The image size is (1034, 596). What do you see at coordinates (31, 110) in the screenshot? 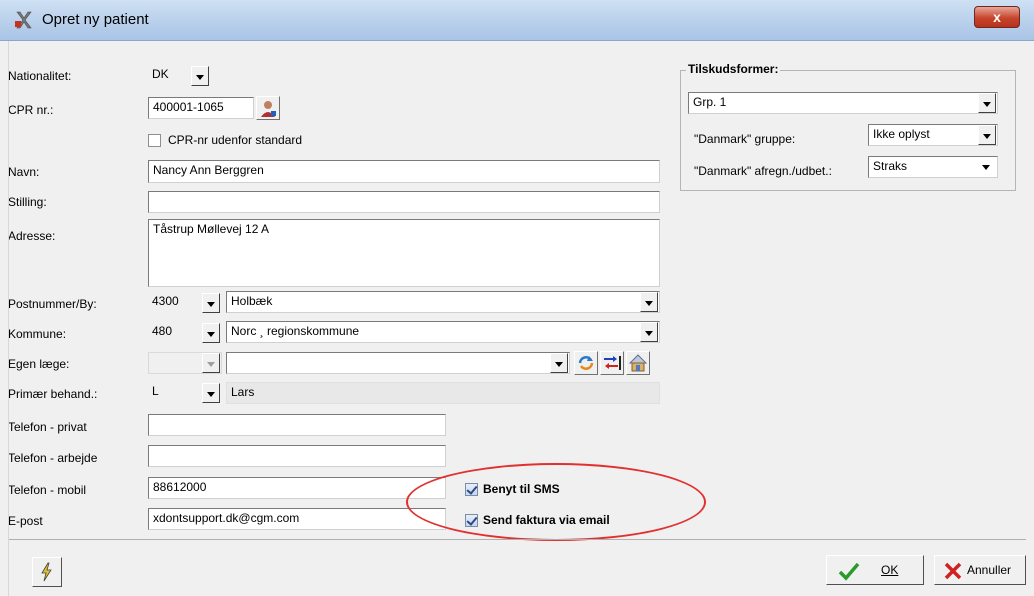
I see `cpr-label: CPR nr.:` at bounding box center [31, 110].